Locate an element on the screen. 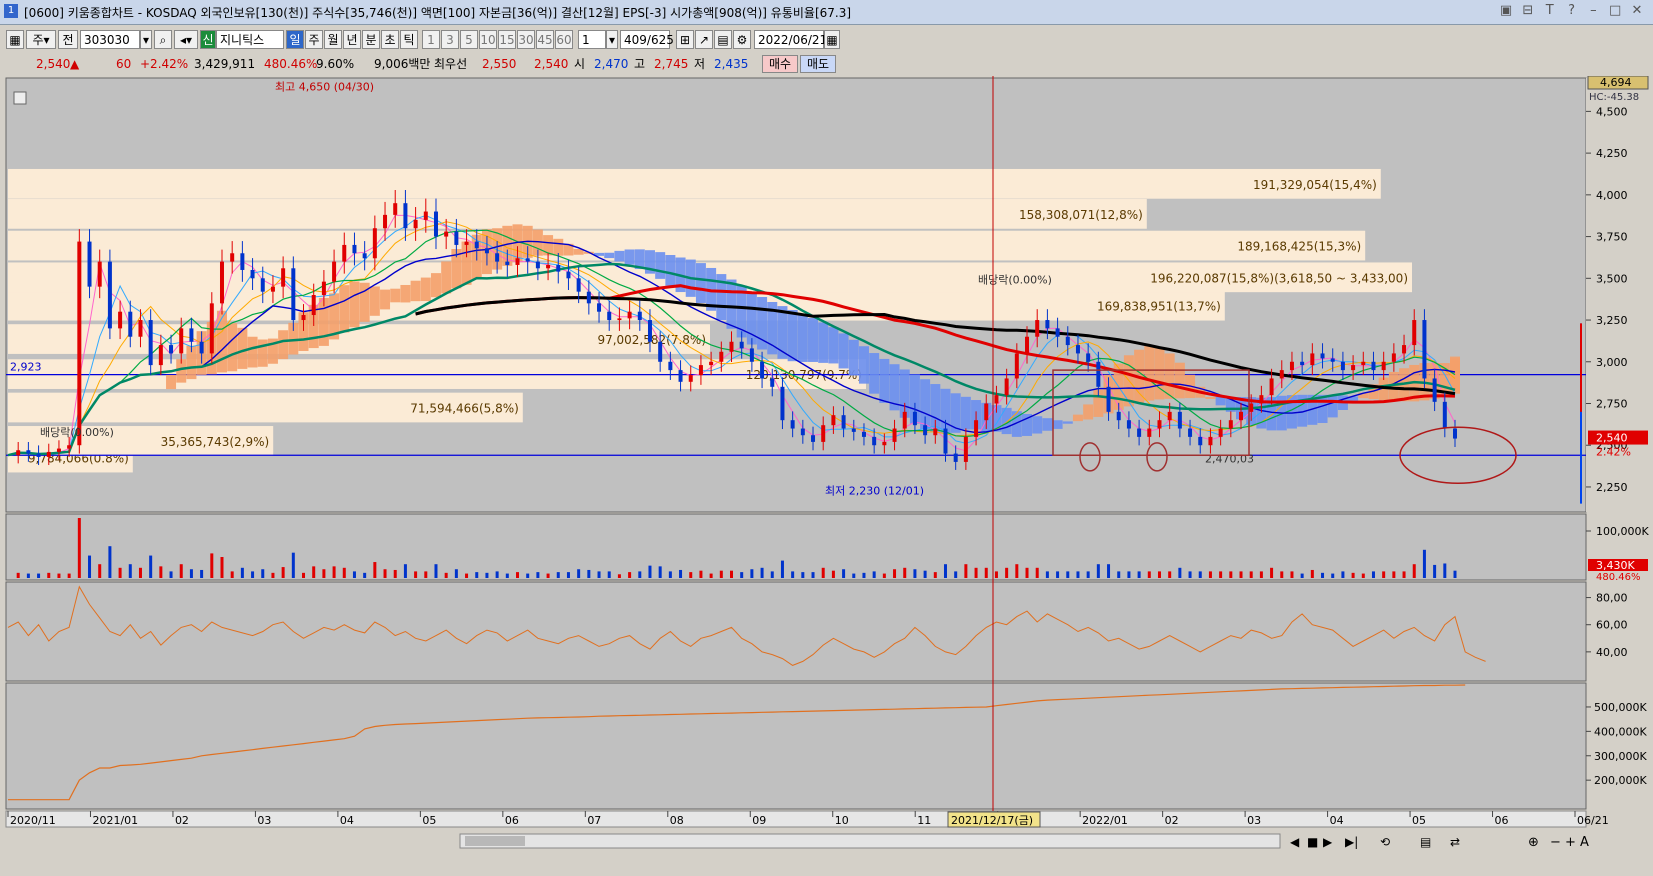 The width and height of the screenshot is (1653, 876). zoom-in-icon: ⊕ is located at coordinates (1533, 842).